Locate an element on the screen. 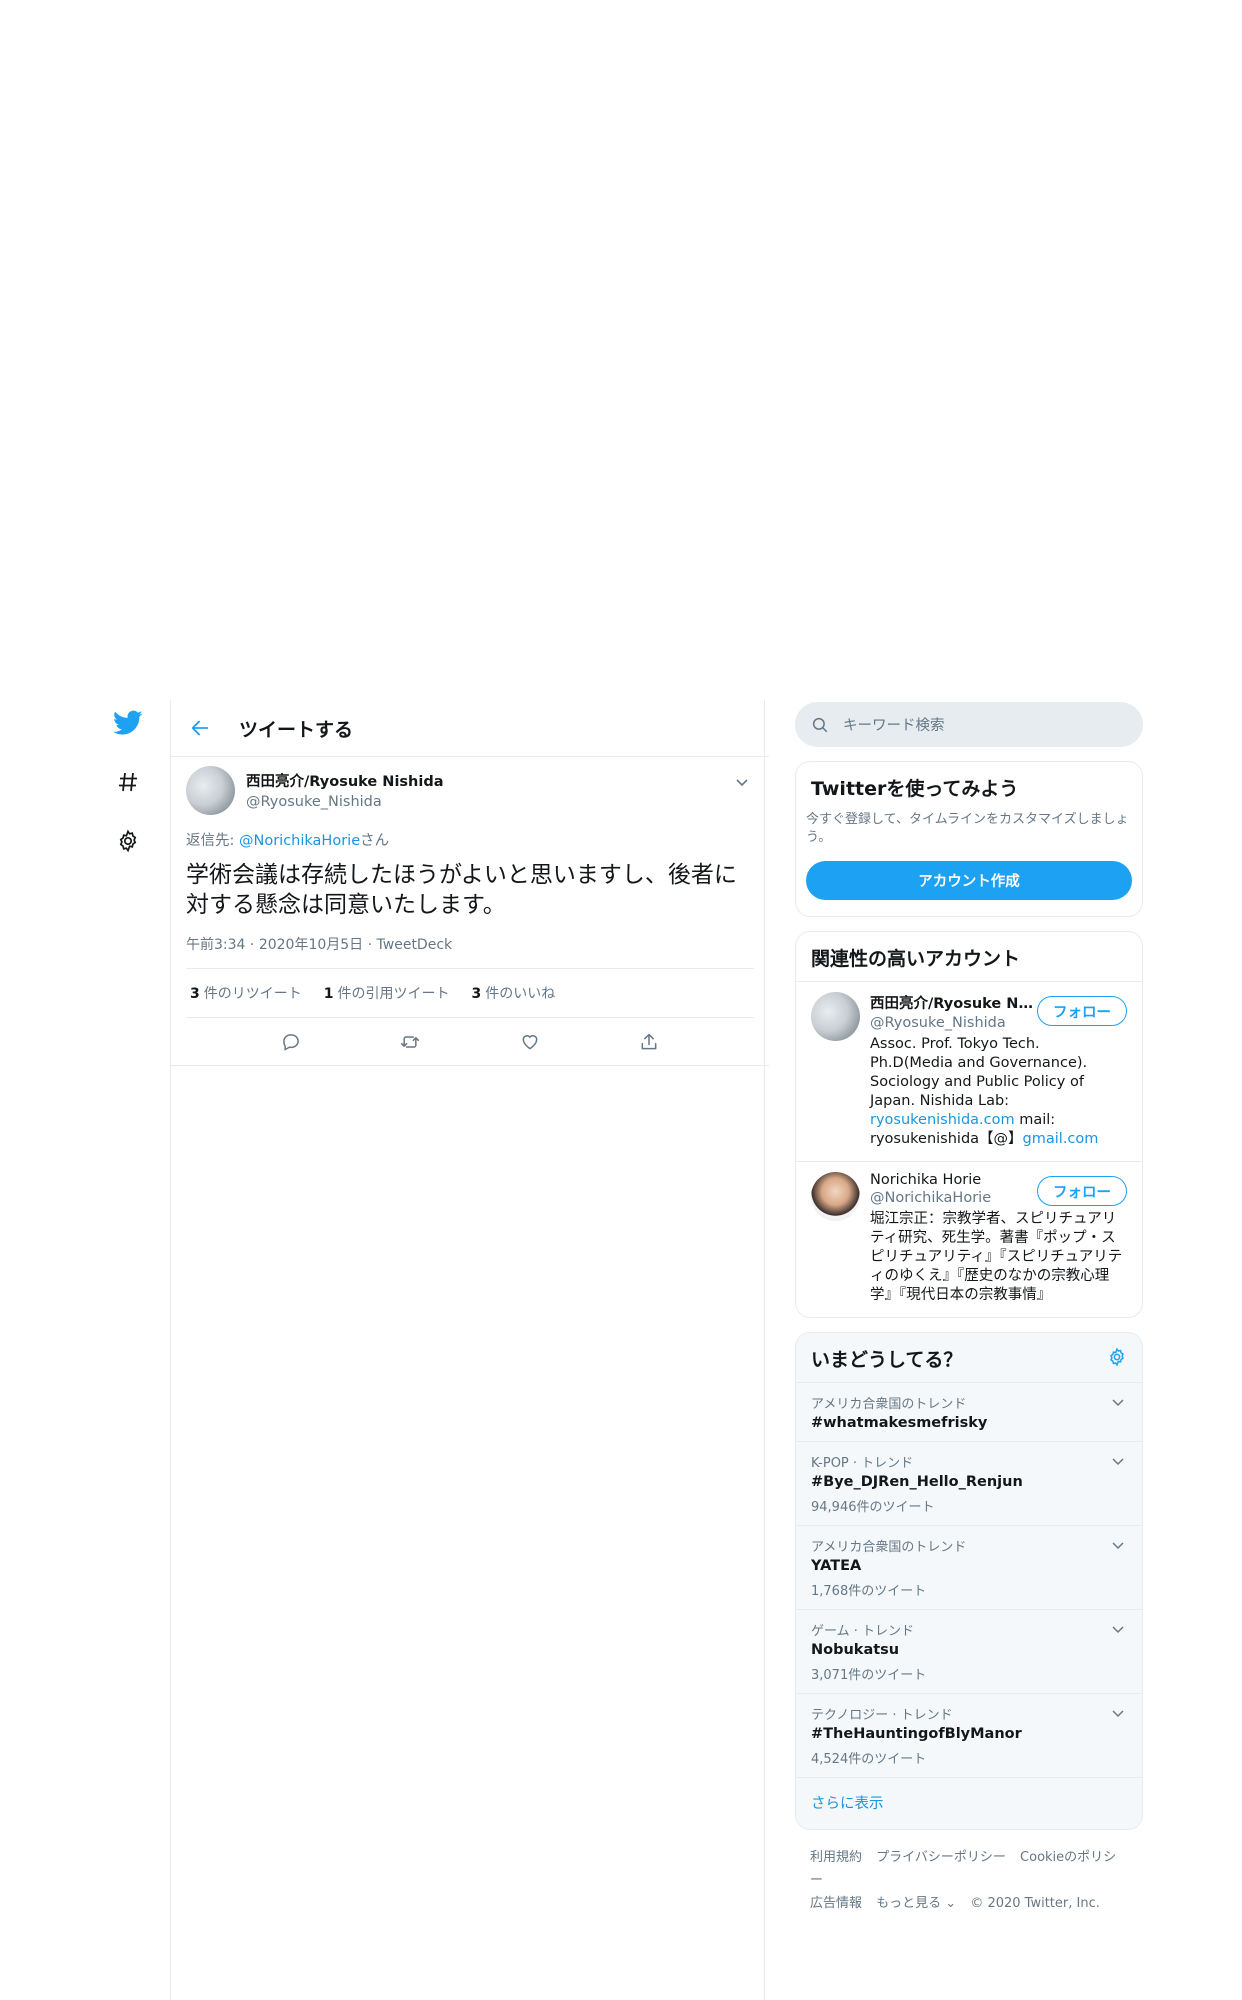 The image size is (1242, 2000). trend-count: 1,768件のツイート is located at coordinates (869, 1591).